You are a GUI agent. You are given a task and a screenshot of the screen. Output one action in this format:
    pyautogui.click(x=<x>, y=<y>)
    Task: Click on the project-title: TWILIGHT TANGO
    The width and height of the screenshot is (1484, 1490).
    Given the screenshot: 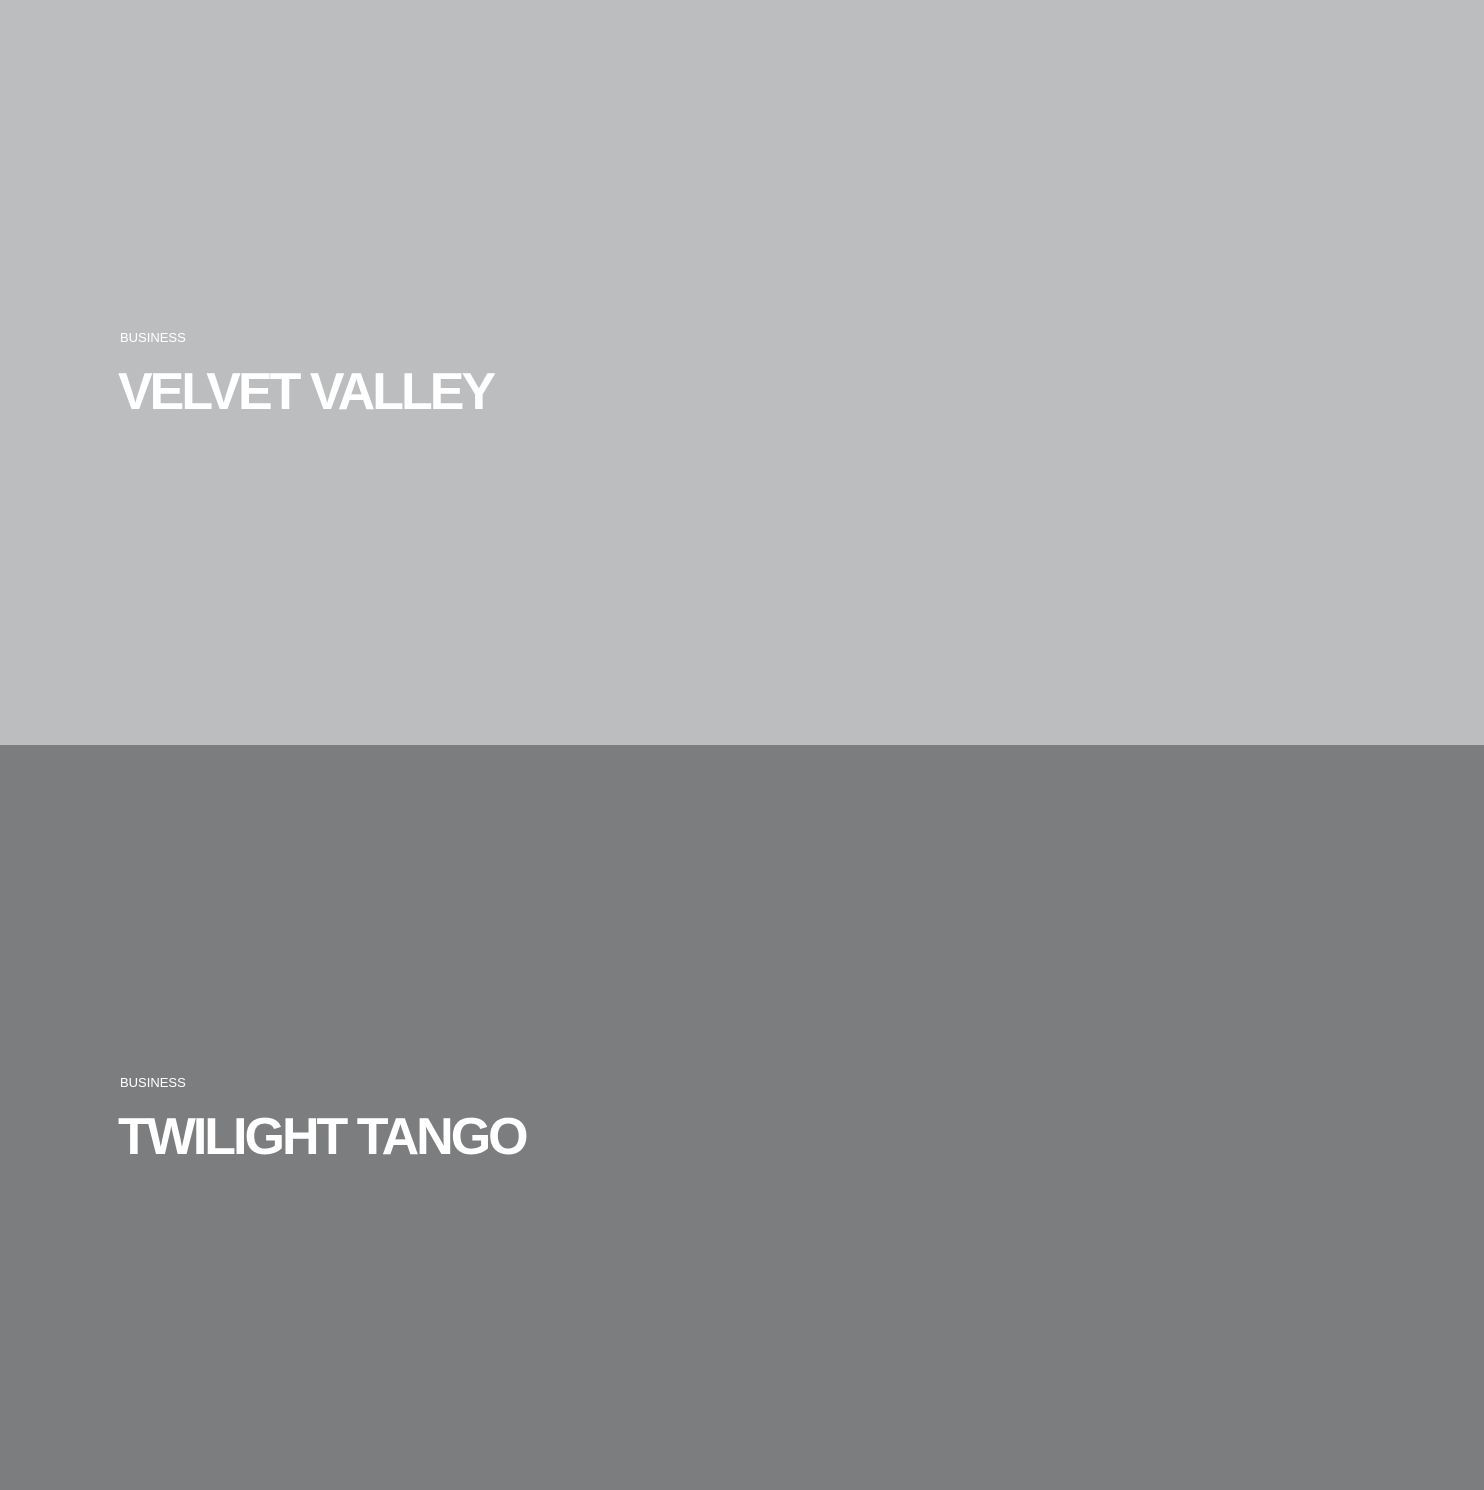 What is the action you would take?
    pyautogui.click(x=323, y=1137)
    